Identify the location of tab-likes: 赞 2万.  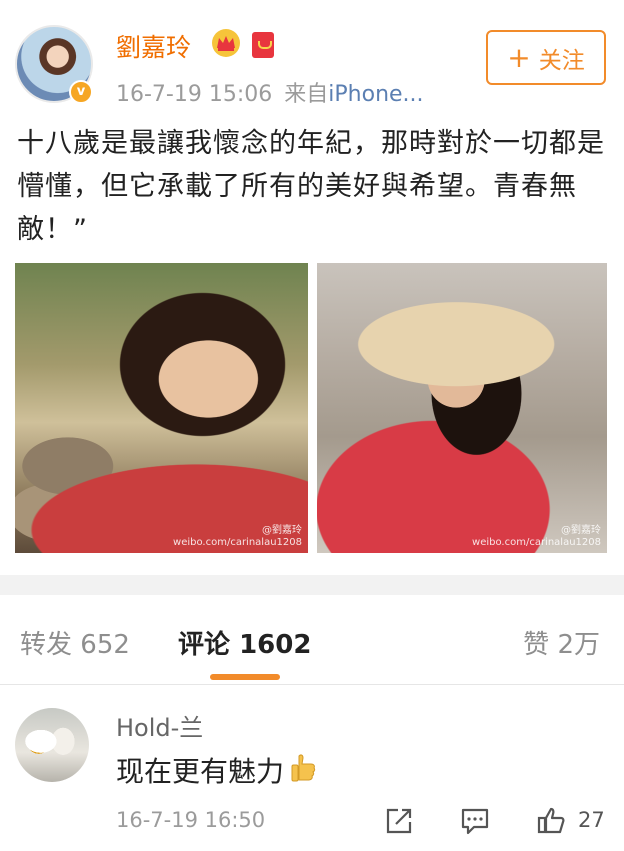
(561, 642).